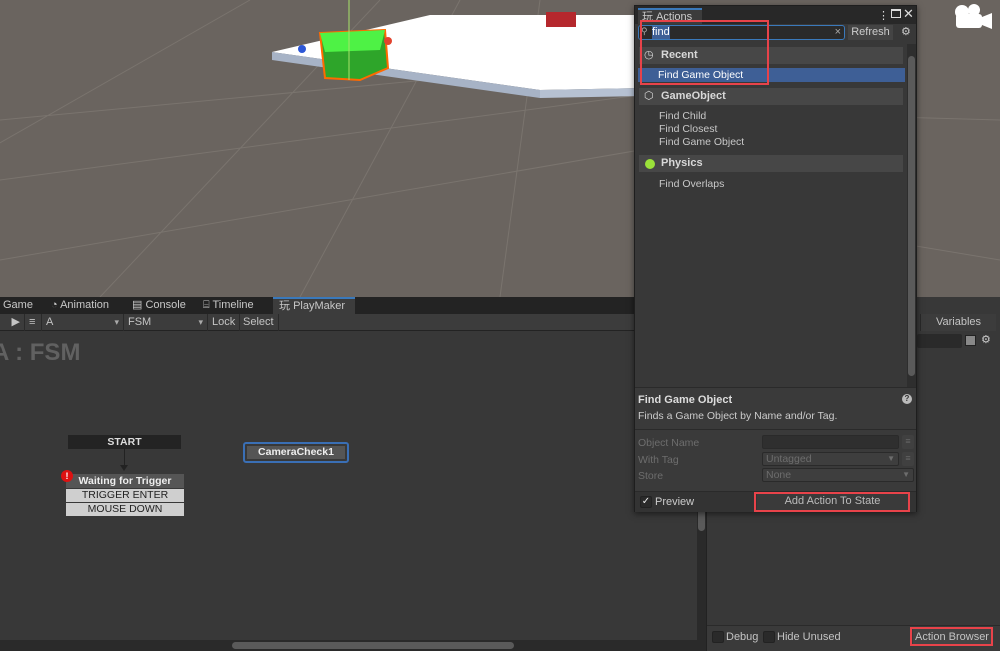  Describe the element at coordinates (669, 443) in the screenshot. I see `field-label: Object Name` at that location.